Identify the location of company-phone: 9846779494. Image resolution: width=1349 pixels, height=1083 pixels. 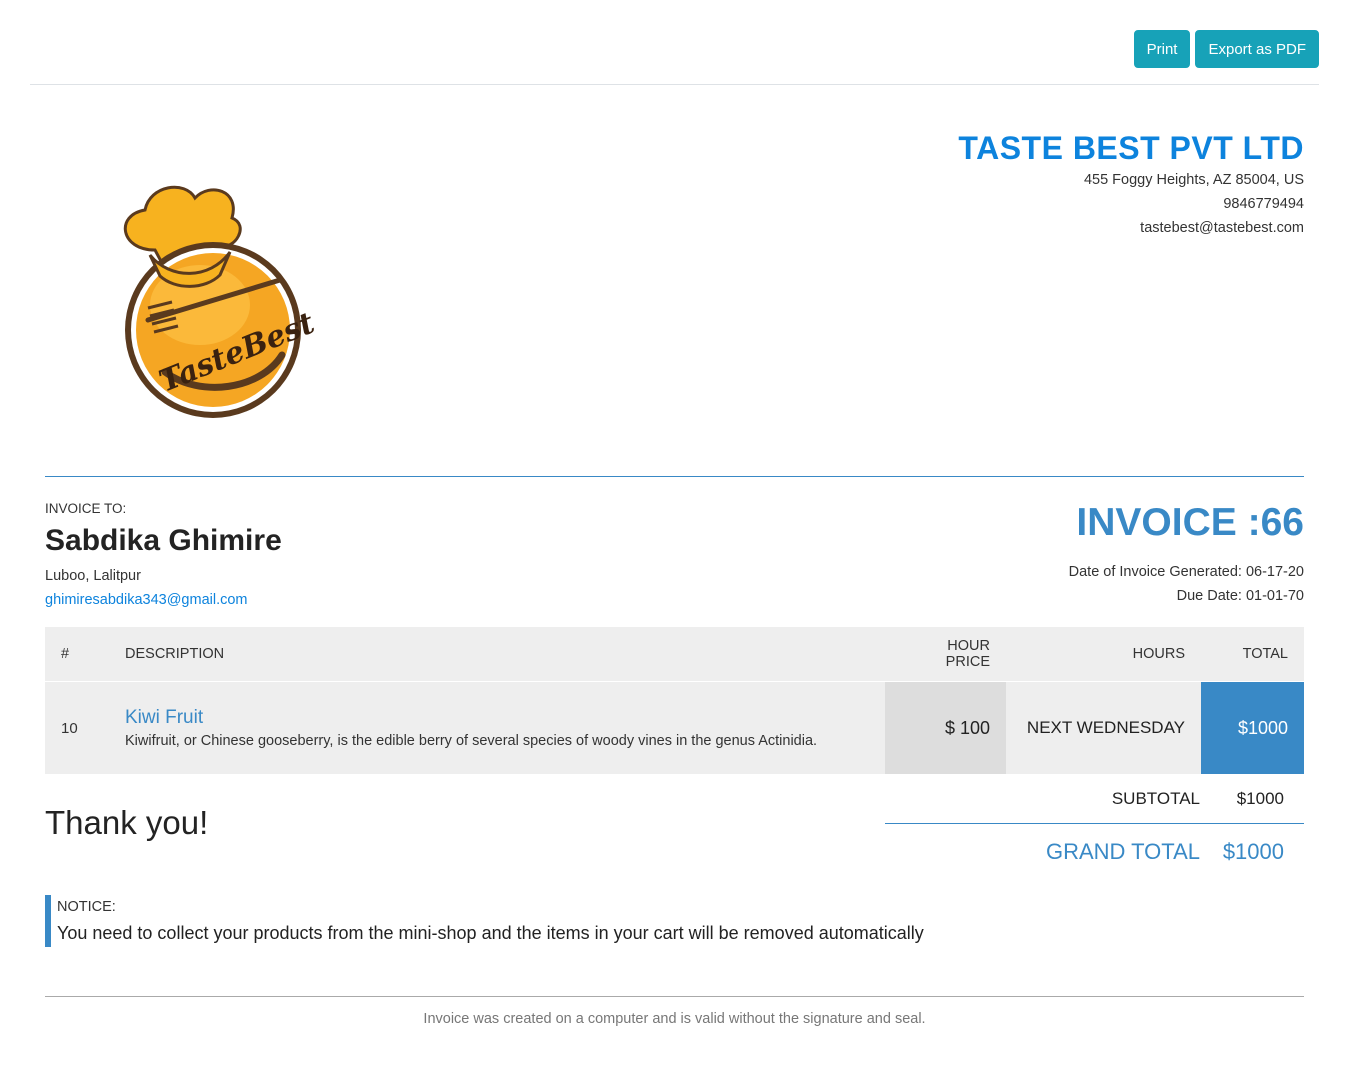
(1263, 204).